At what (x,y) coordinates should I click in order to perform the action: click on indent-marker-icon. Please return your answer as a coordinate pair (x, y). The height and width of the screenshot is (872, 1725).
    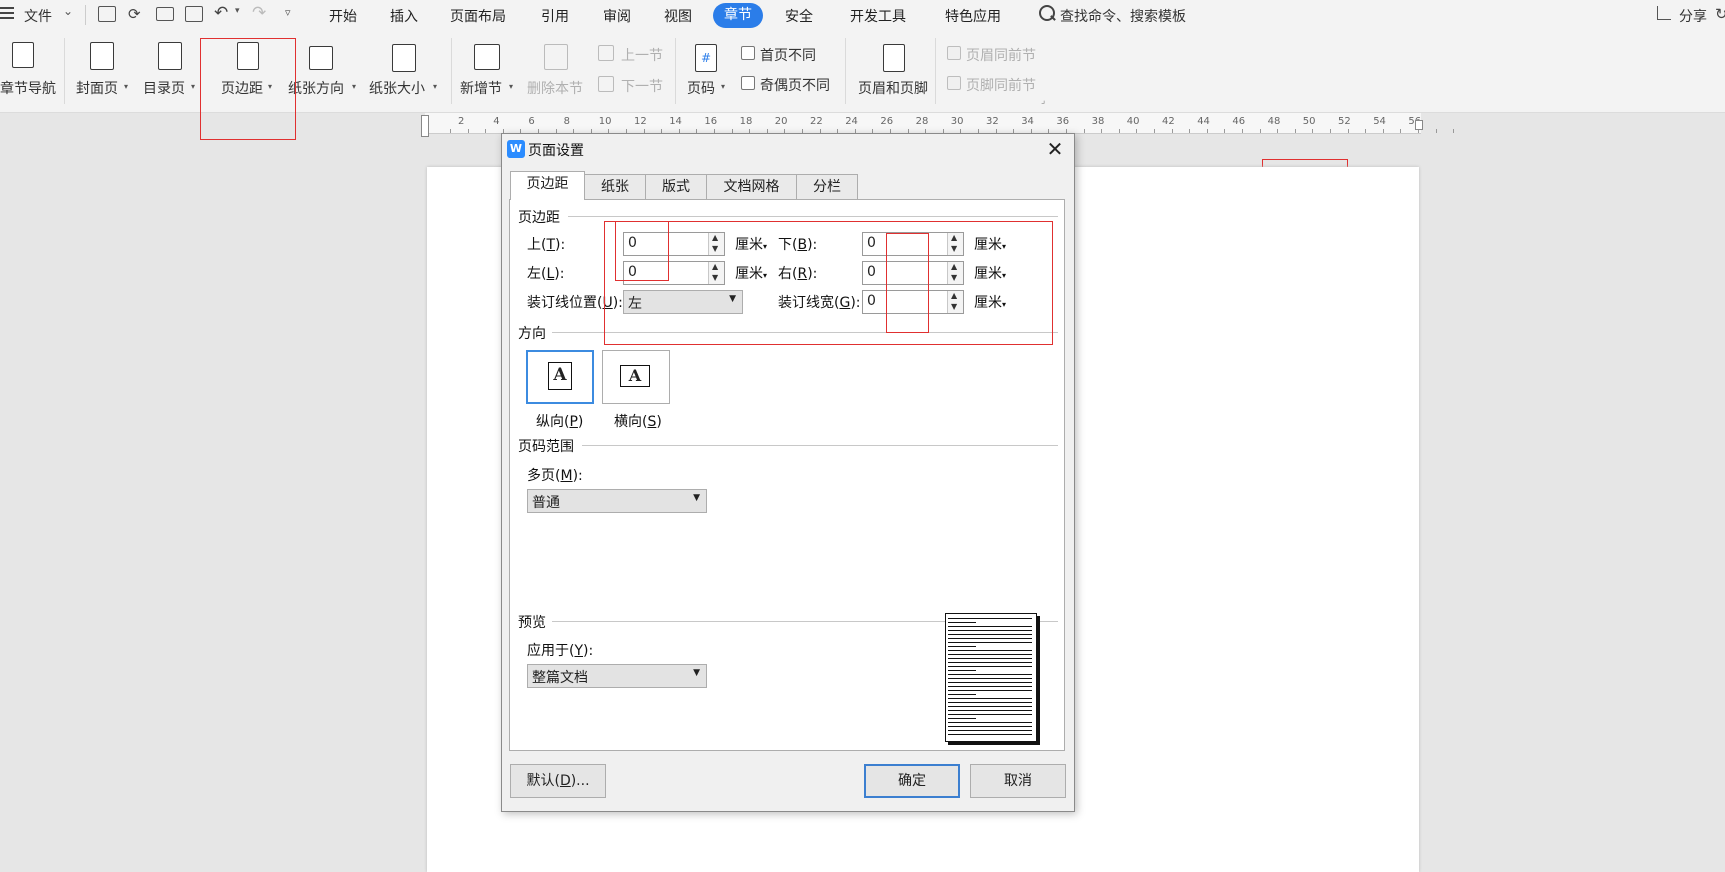
    Looking at the image, I should click on (425, 126).